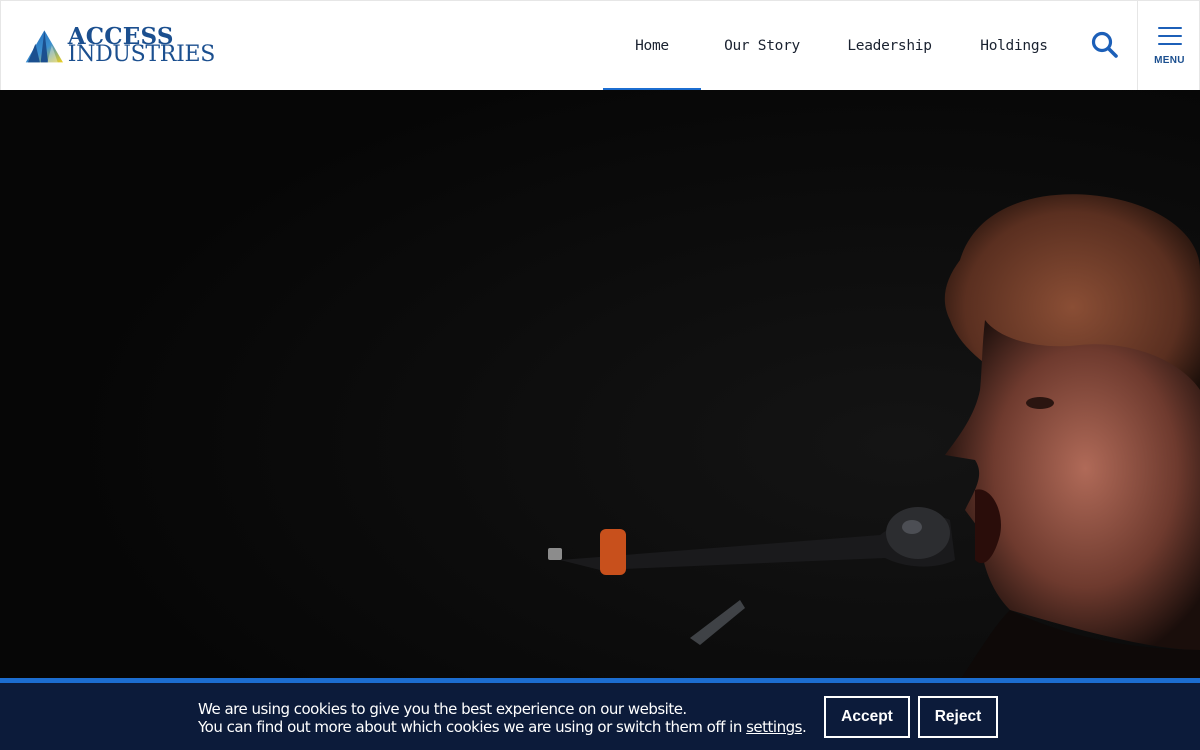  What do you see at coordinates (1014, 46) in the screenshot?
I see `nav-item-holdings: Holdings` at bounding box center [1014, 46].